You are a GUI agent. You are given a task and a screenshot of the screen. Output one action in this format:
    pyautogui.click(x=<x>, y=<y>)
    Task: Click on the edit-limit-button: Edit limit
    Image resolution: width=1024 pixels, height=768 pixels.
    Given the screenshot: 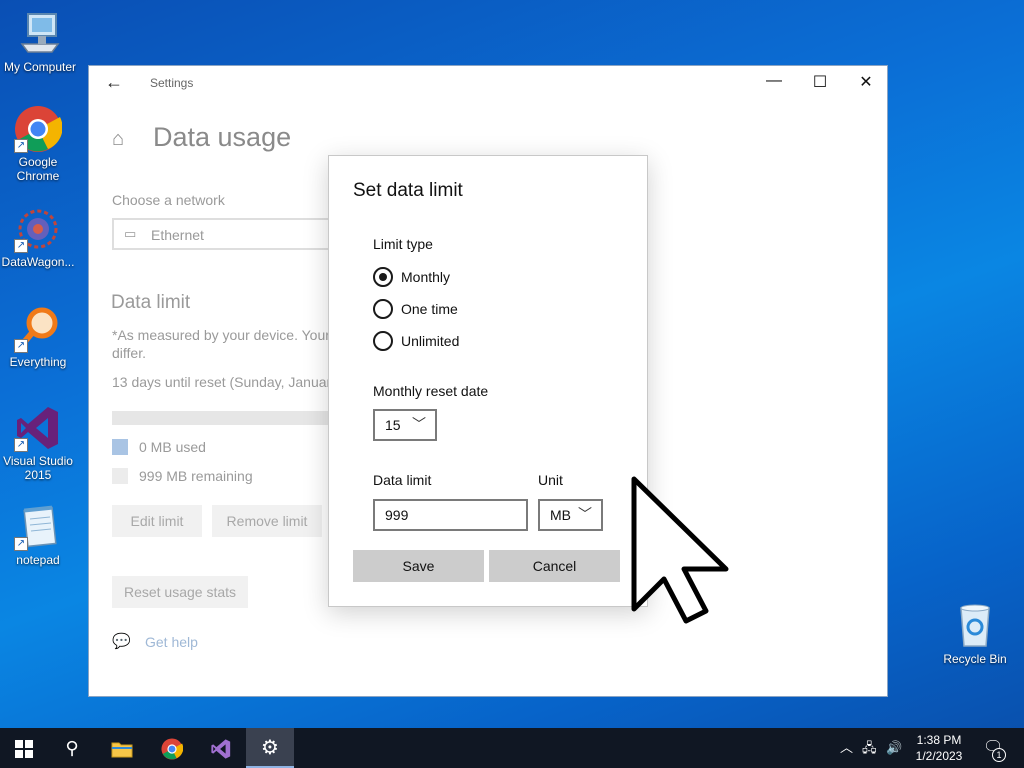 What is the action you would take?
    pyautogui.click(x=157, y=521)
    